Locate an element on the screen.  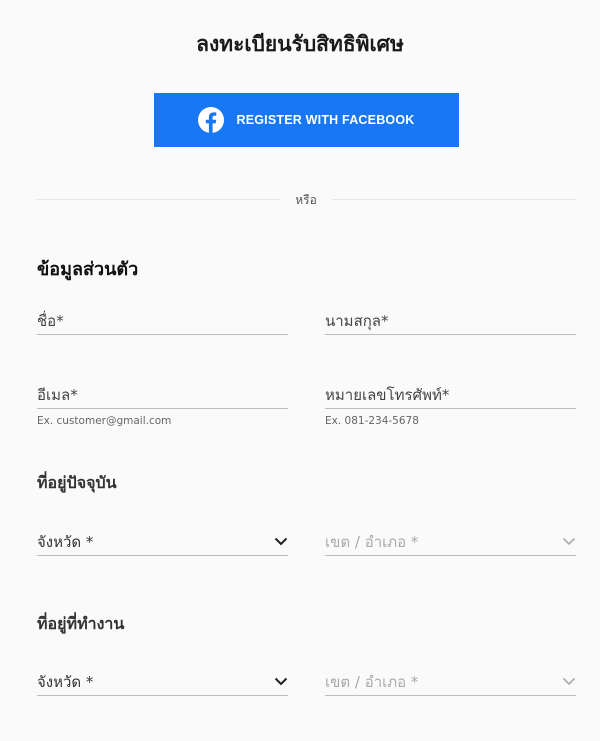
work-province-label: จังหวัด * is located at coordinates (65, 681).